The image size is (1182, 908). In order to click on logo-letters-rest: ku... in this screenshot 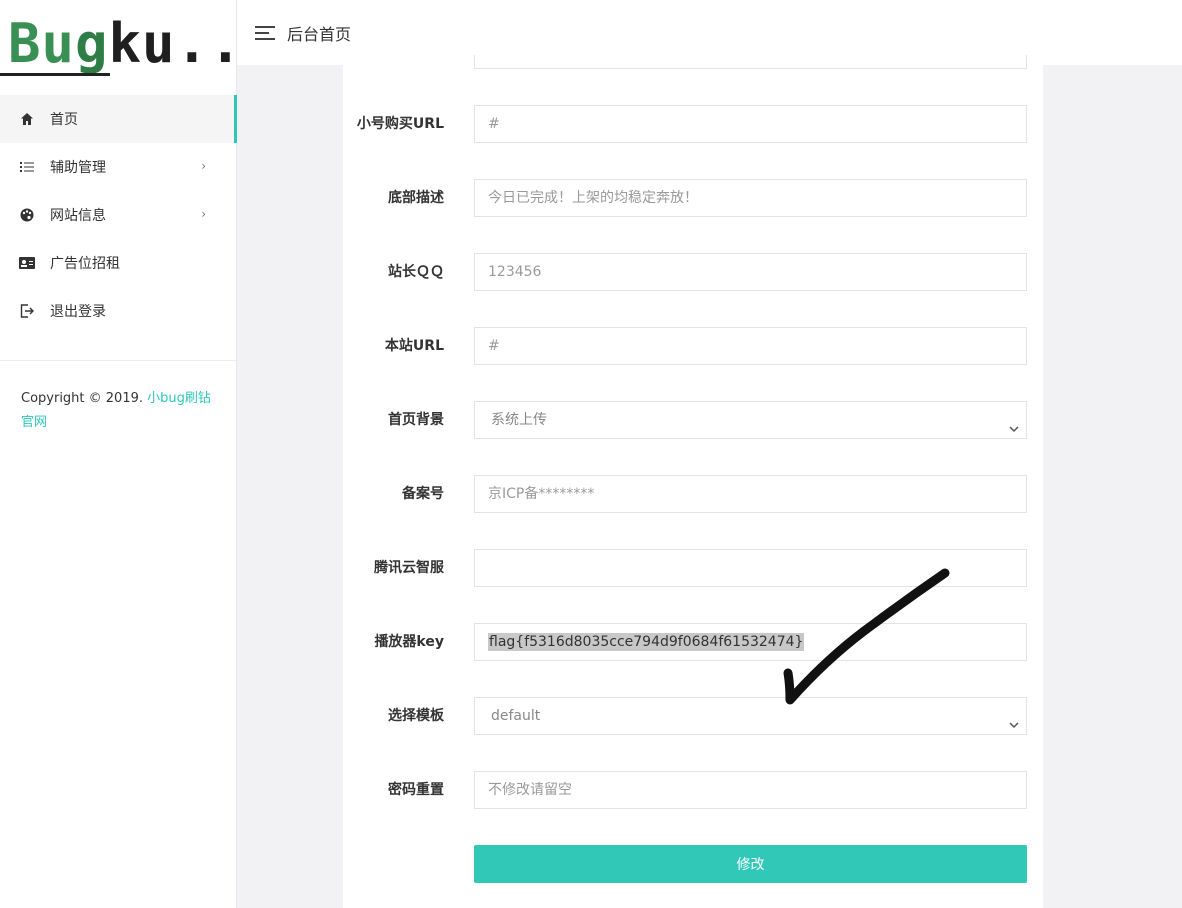, I will do `click(172, 43)`.